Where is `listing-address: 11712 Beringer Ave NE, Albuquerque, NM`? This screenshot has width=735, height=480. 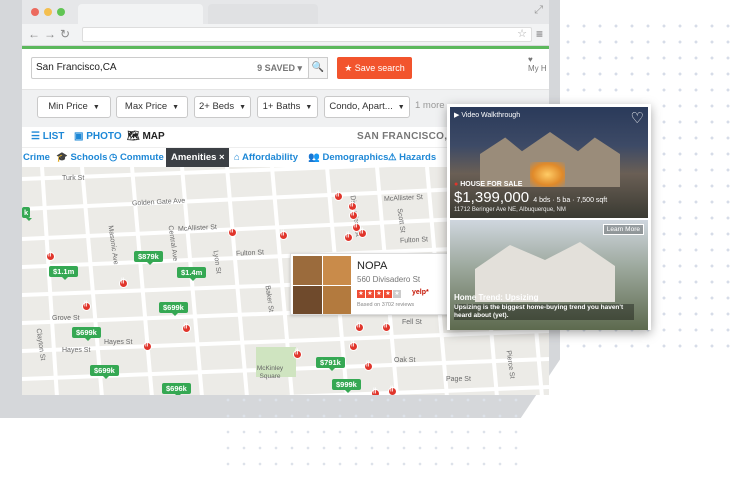 listing-address: 11712 Beringer Ave NE, Albuquerque, NM is located at coordinates (510, 210).